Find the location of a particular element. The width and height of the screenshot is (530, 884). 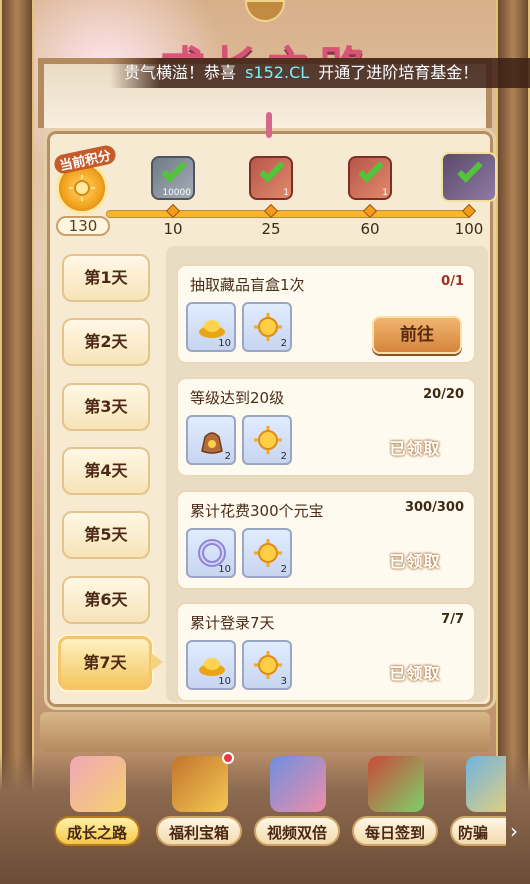

progress-track is located at coordinates (289, 214).